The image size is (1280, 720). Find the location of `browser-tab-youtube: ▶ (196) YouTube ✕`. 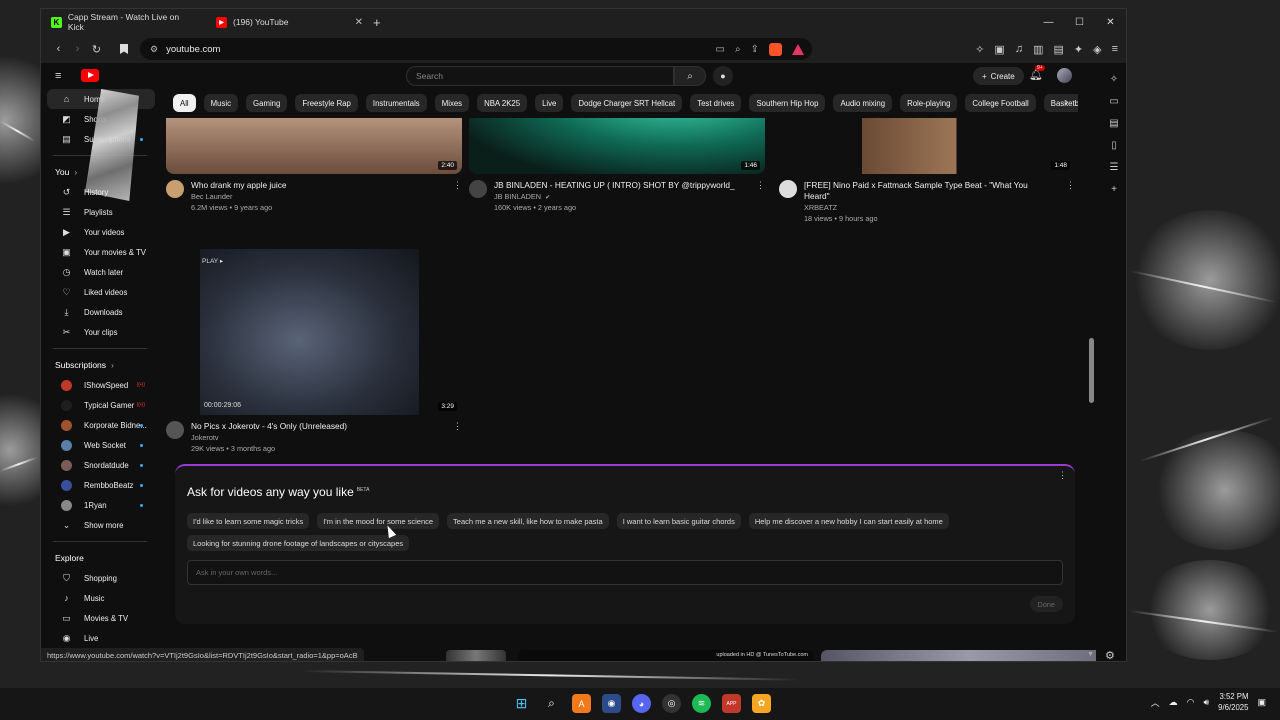

browser-tab-youtube: ▶ (196) YouTube ✕ is located at coordinates (288, 22).